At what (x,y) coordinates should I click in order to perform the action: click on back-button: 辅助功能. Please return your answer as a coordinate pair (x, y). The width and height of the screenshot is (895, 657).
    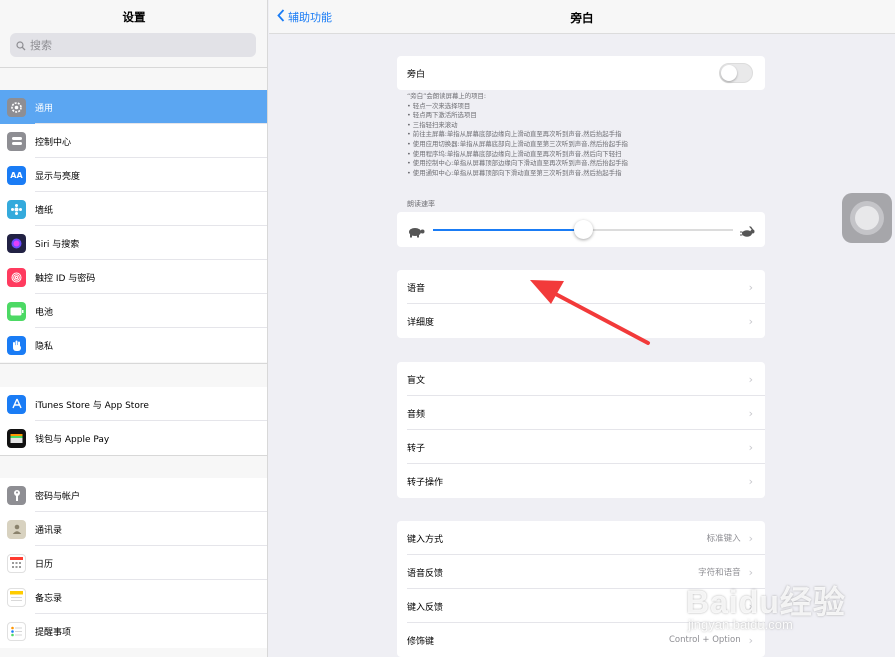
    Looking at the image, I should click on (304, 17).